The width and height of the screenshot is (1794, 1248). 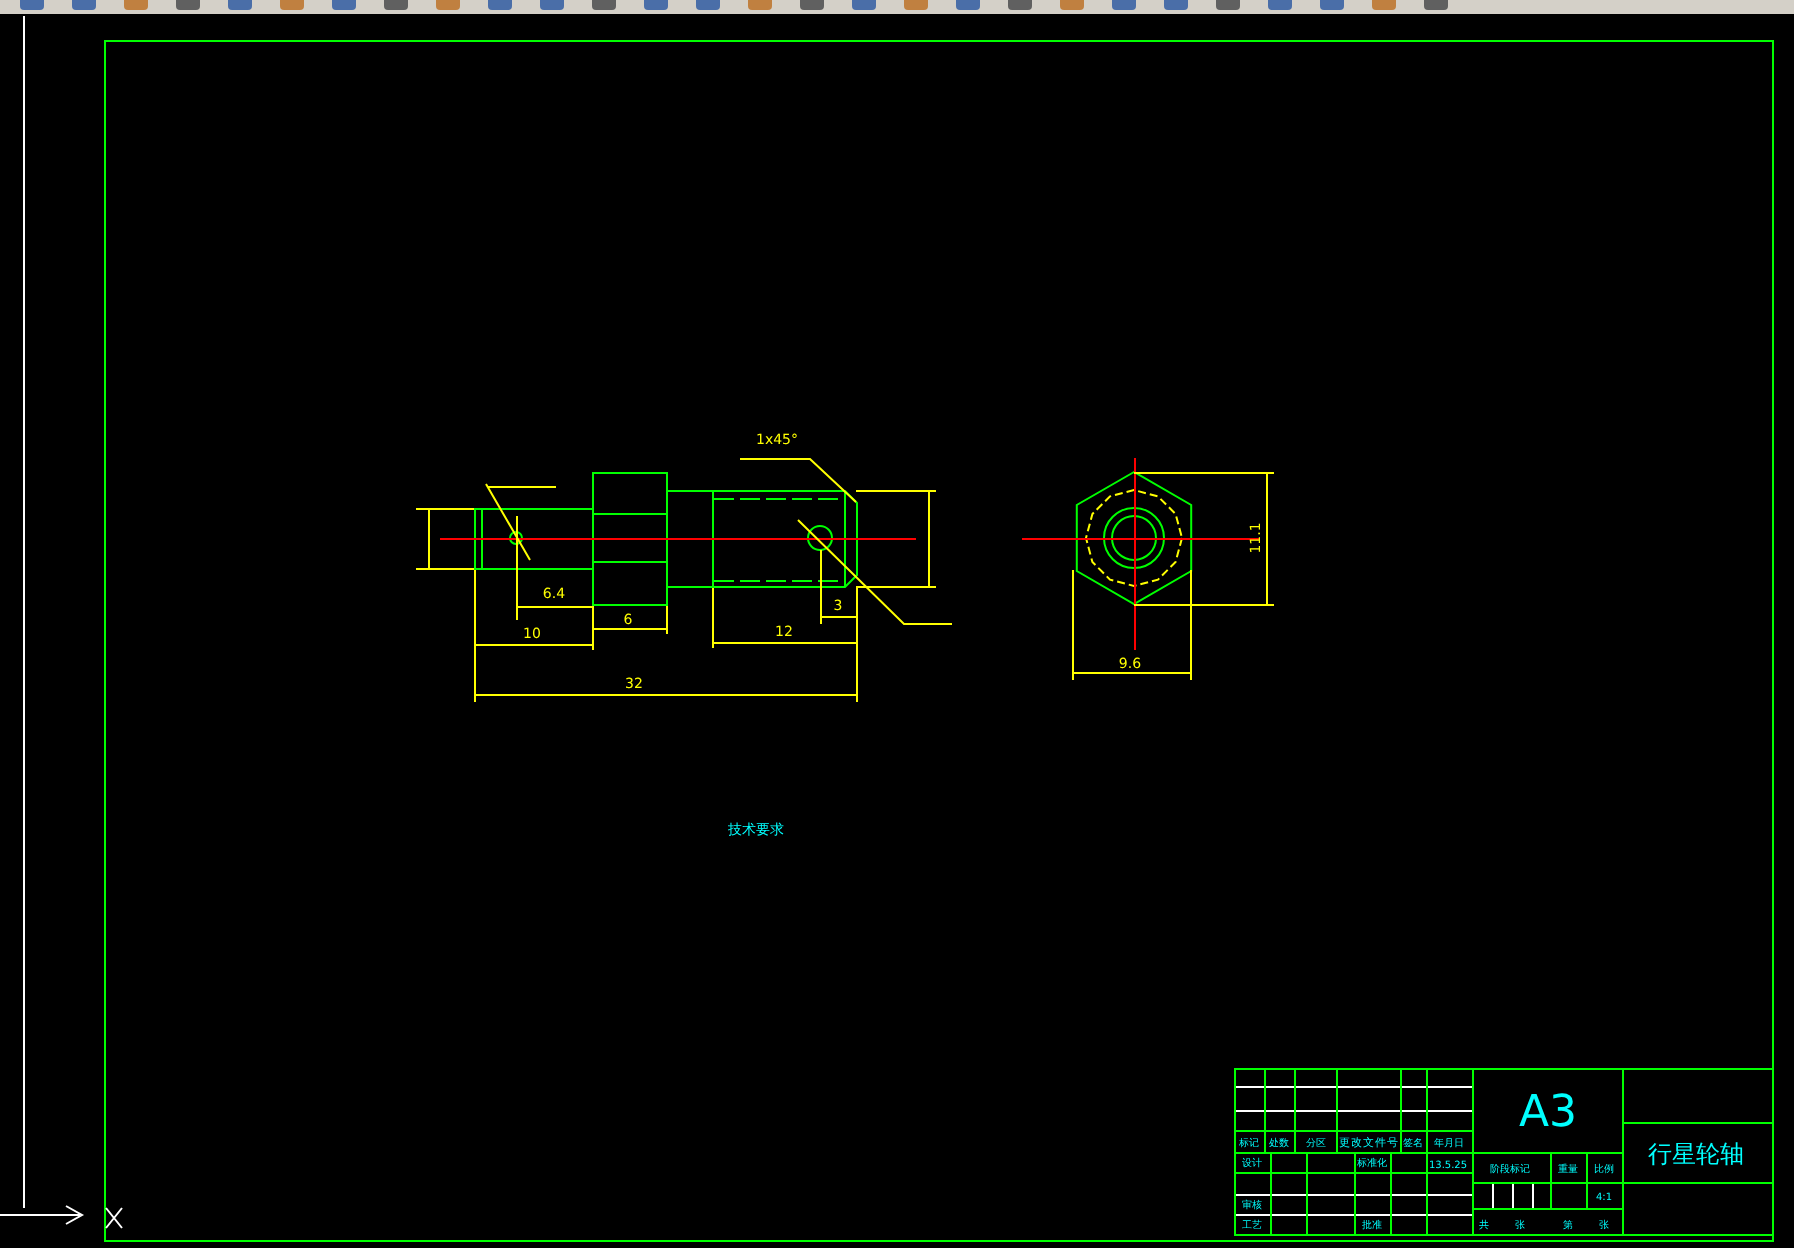 What do you see at coordinates (1548, 1113) in the screenshot?
I see `sheet-size: A3` at bounding box center [1548, 1113].